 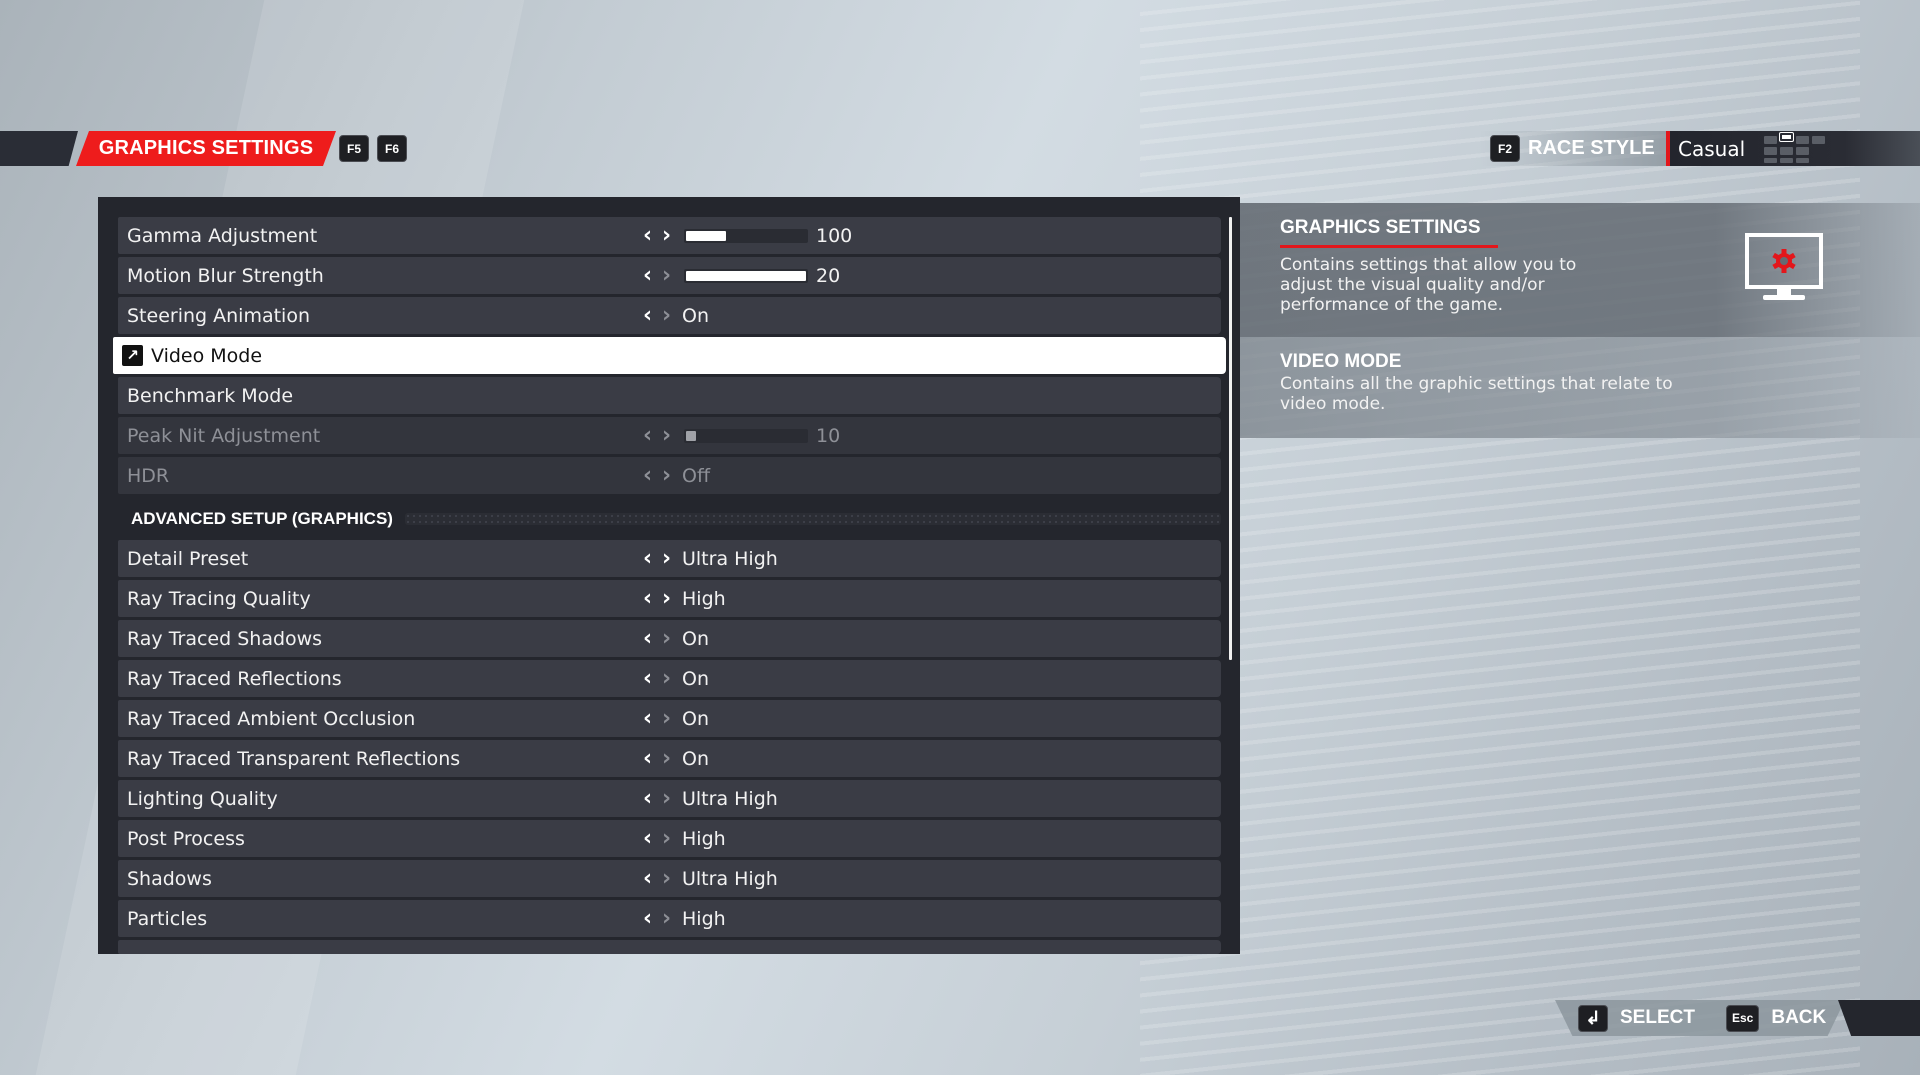 What do you see at coordinates (262, 518) in the screenshot?
I see `section-title: ADVANCED SETUP (GRAPHICS)` at bounding box center [262, 518].